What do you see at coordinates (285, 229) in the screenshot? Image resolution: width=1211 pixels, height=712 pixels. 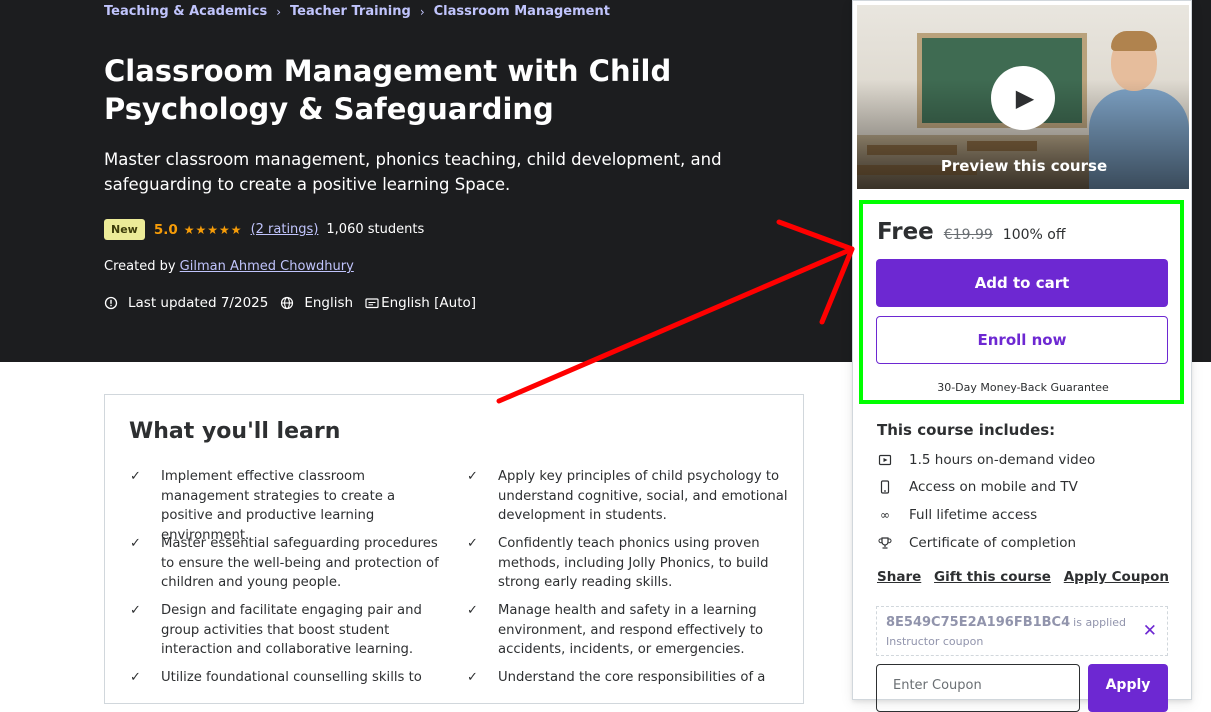 I see `ratings-link: (2 ratings)` at bounding box center [285, 229].